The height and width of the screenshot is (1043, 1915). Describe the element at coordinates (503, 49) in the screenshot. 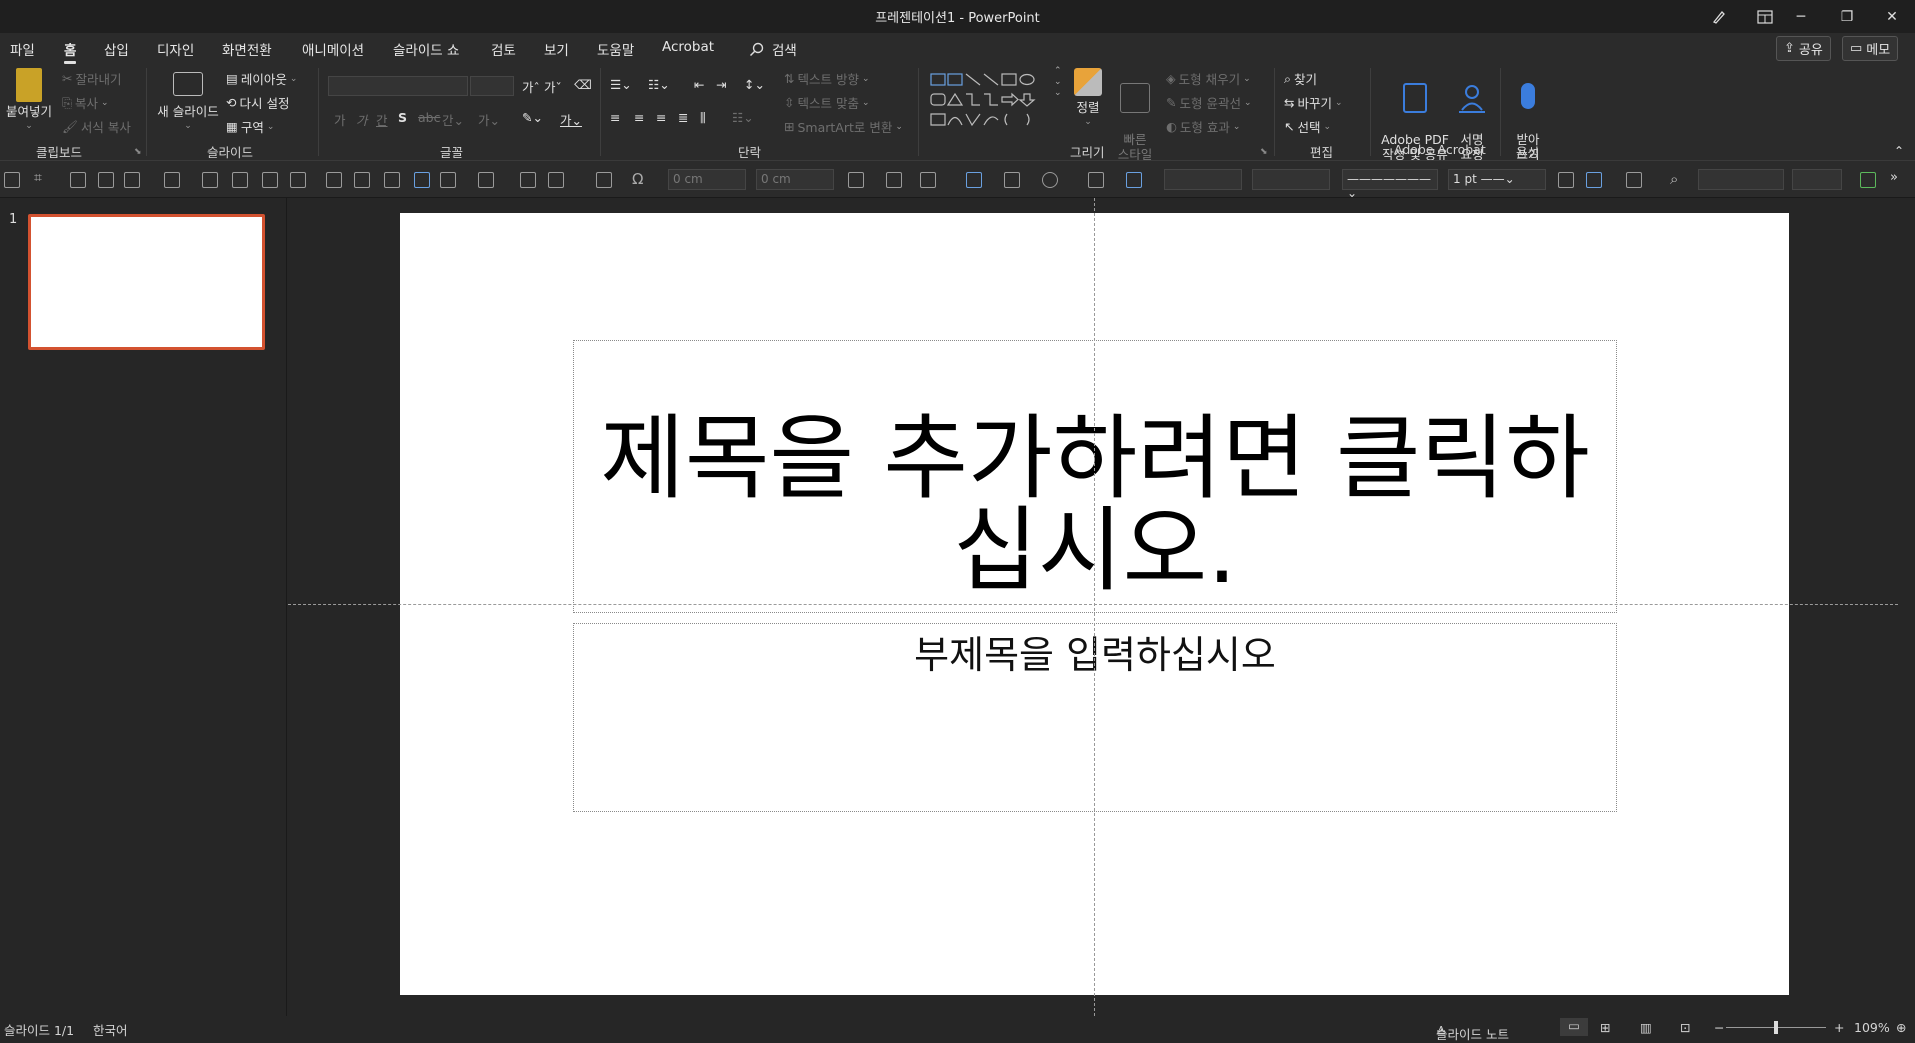

I see `tab-review: 검토` at that location.